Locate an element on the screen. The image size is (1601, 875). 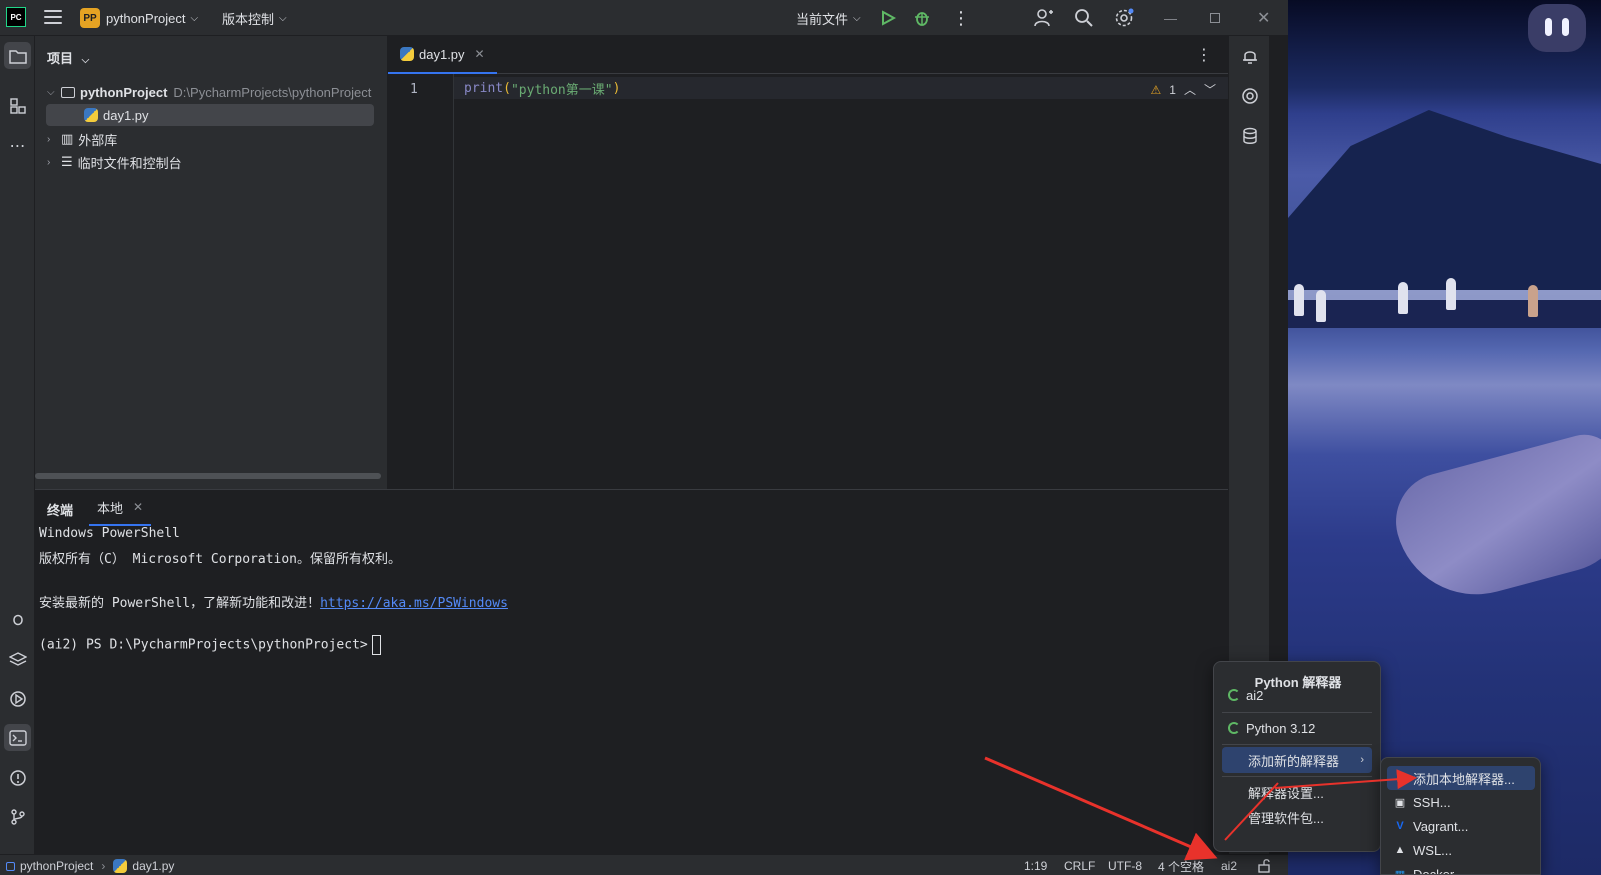
code-paren: ( is located at coordinates (507, 88).